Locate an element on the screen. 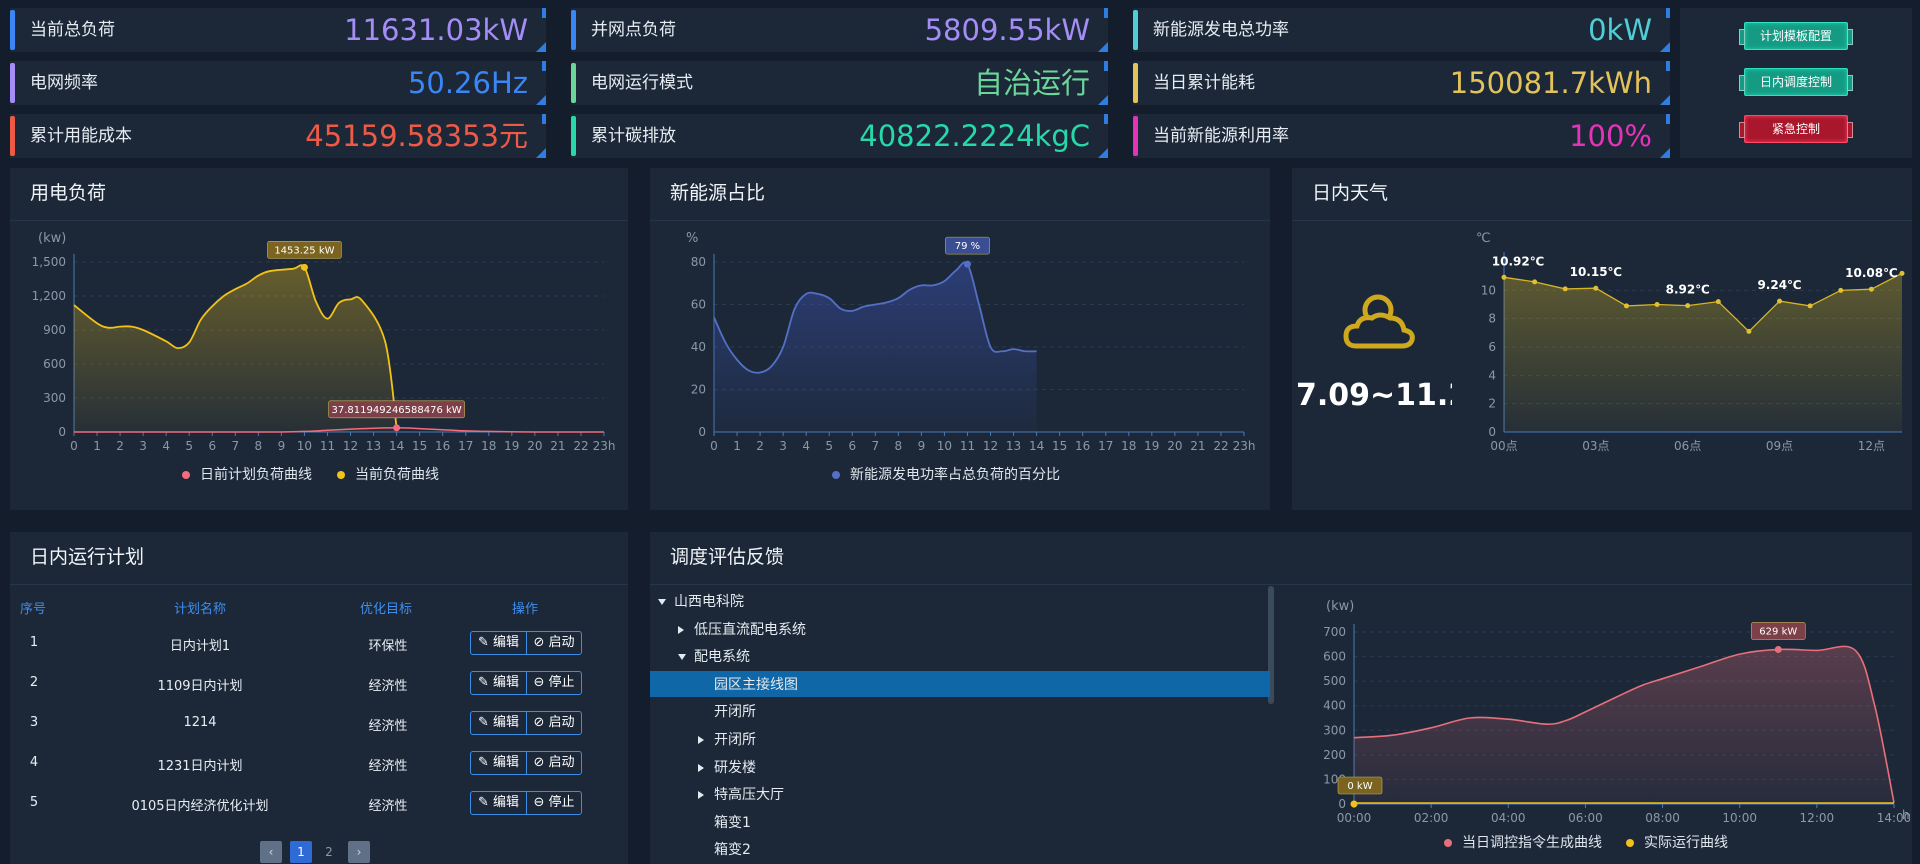 Image resolution: width=1920 pixels, height=864 pixels. tree-node: 研发楼 is located at coordinates (727, 767).